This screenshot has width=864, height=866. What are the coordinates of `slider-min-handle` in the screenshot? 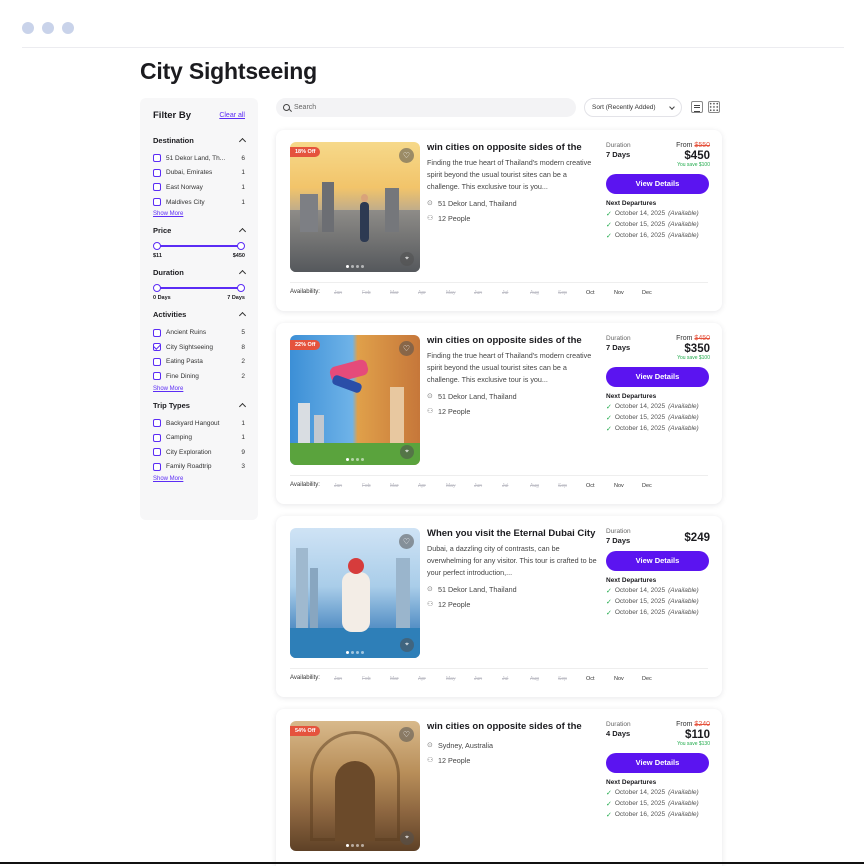 It's located at (157, 246).